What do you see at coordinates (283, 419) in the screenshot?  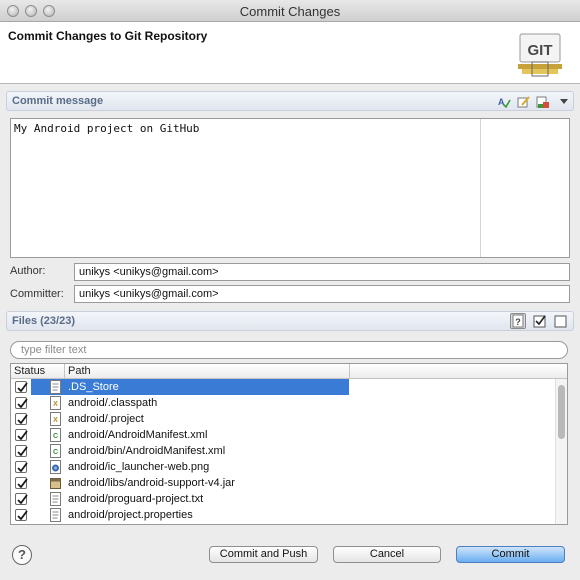 I see `table-row: Xandroid/.project` at bounding box center [283, 419].